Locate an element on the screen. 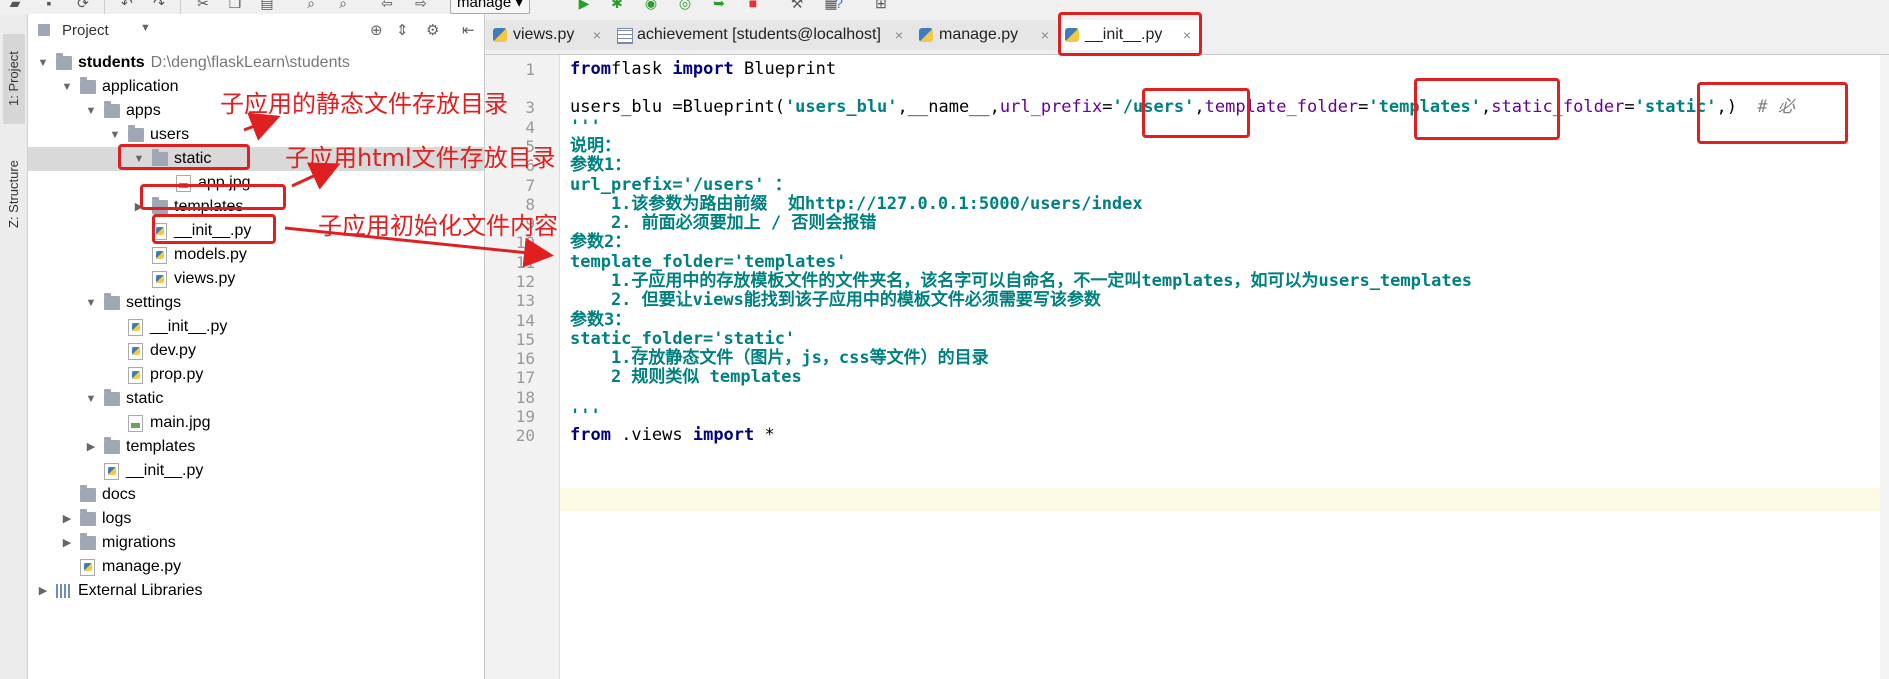  tree-item: ▼ students D:\deng\flaskLearn\students is located at coordinates (256, 63).